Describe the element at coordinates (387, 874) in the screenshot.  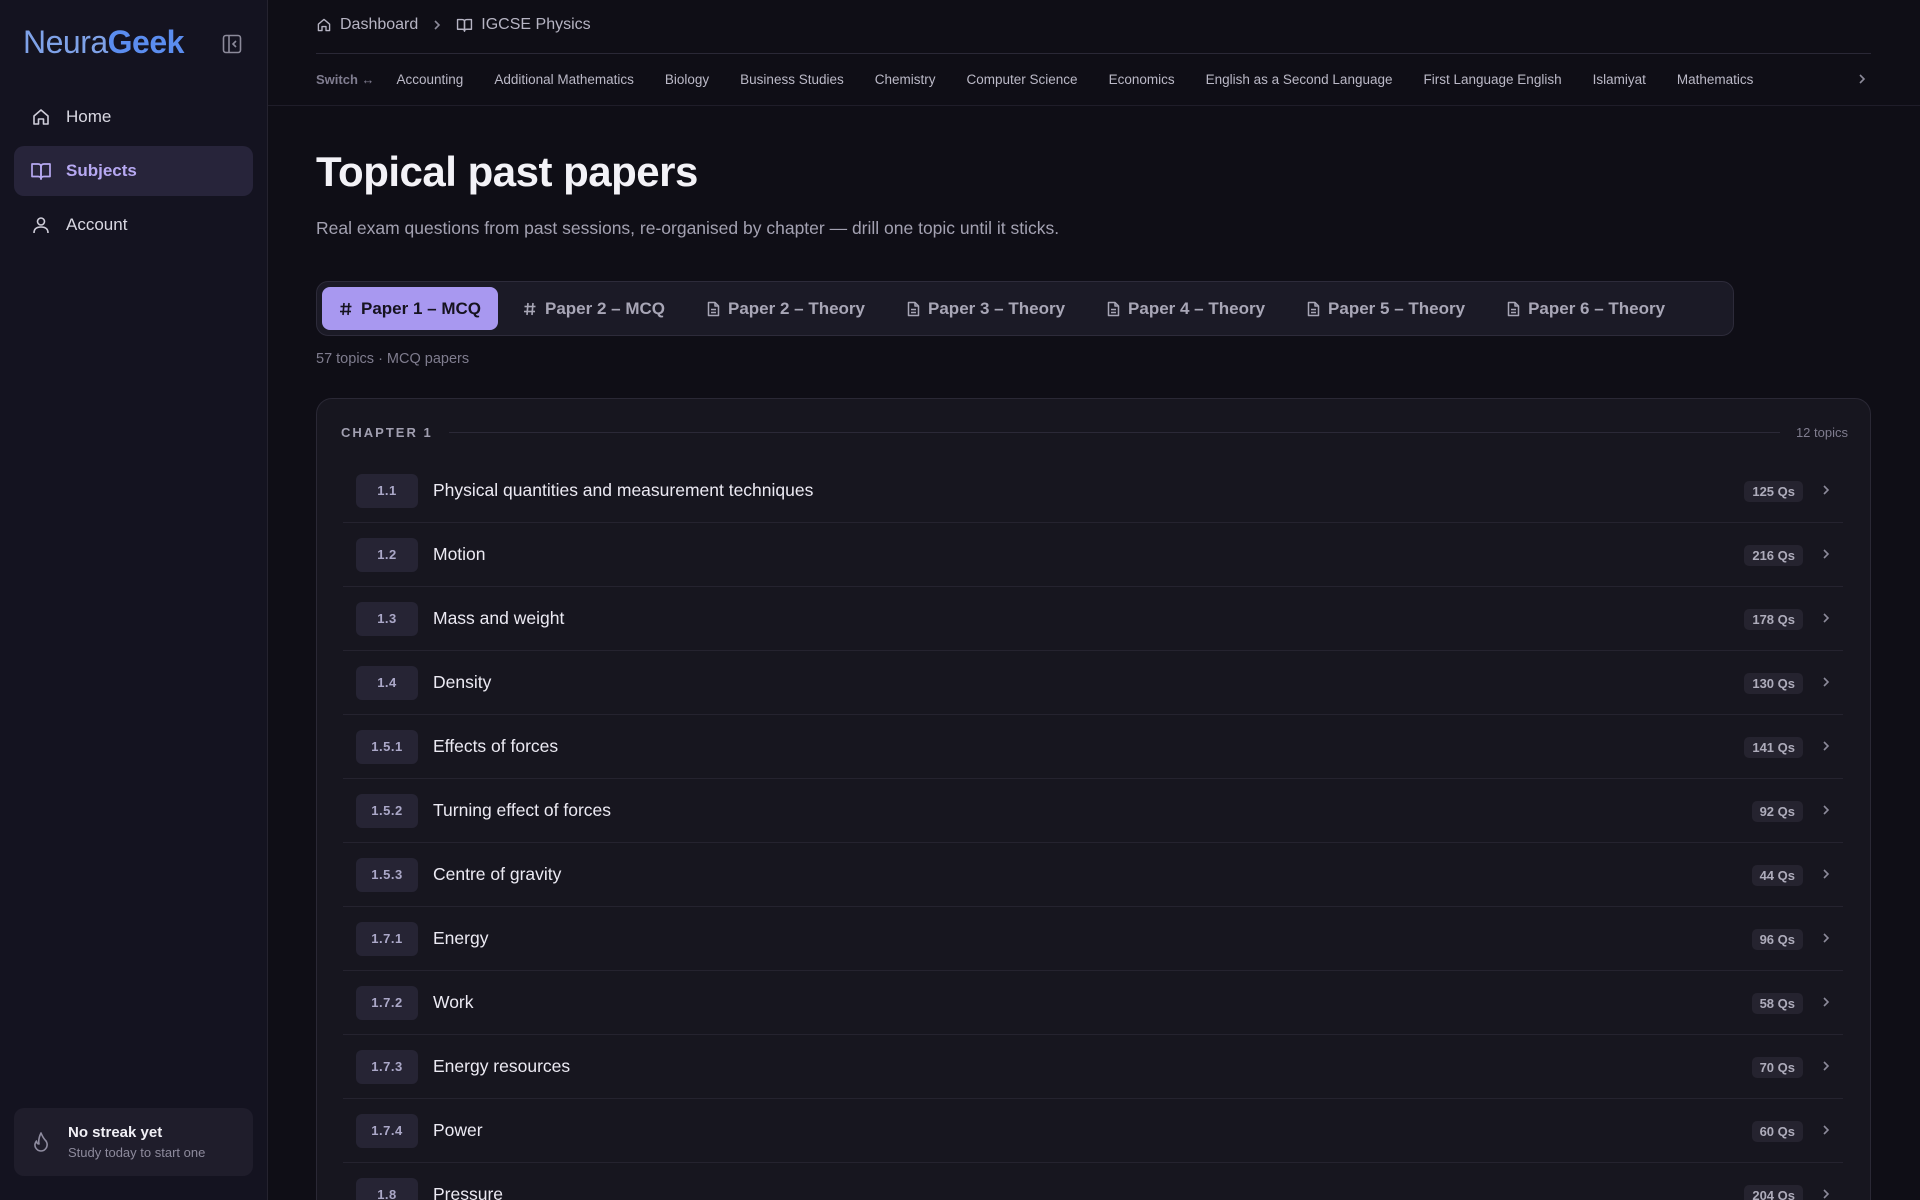
I see `topic-code: 1.5.3` at that location.